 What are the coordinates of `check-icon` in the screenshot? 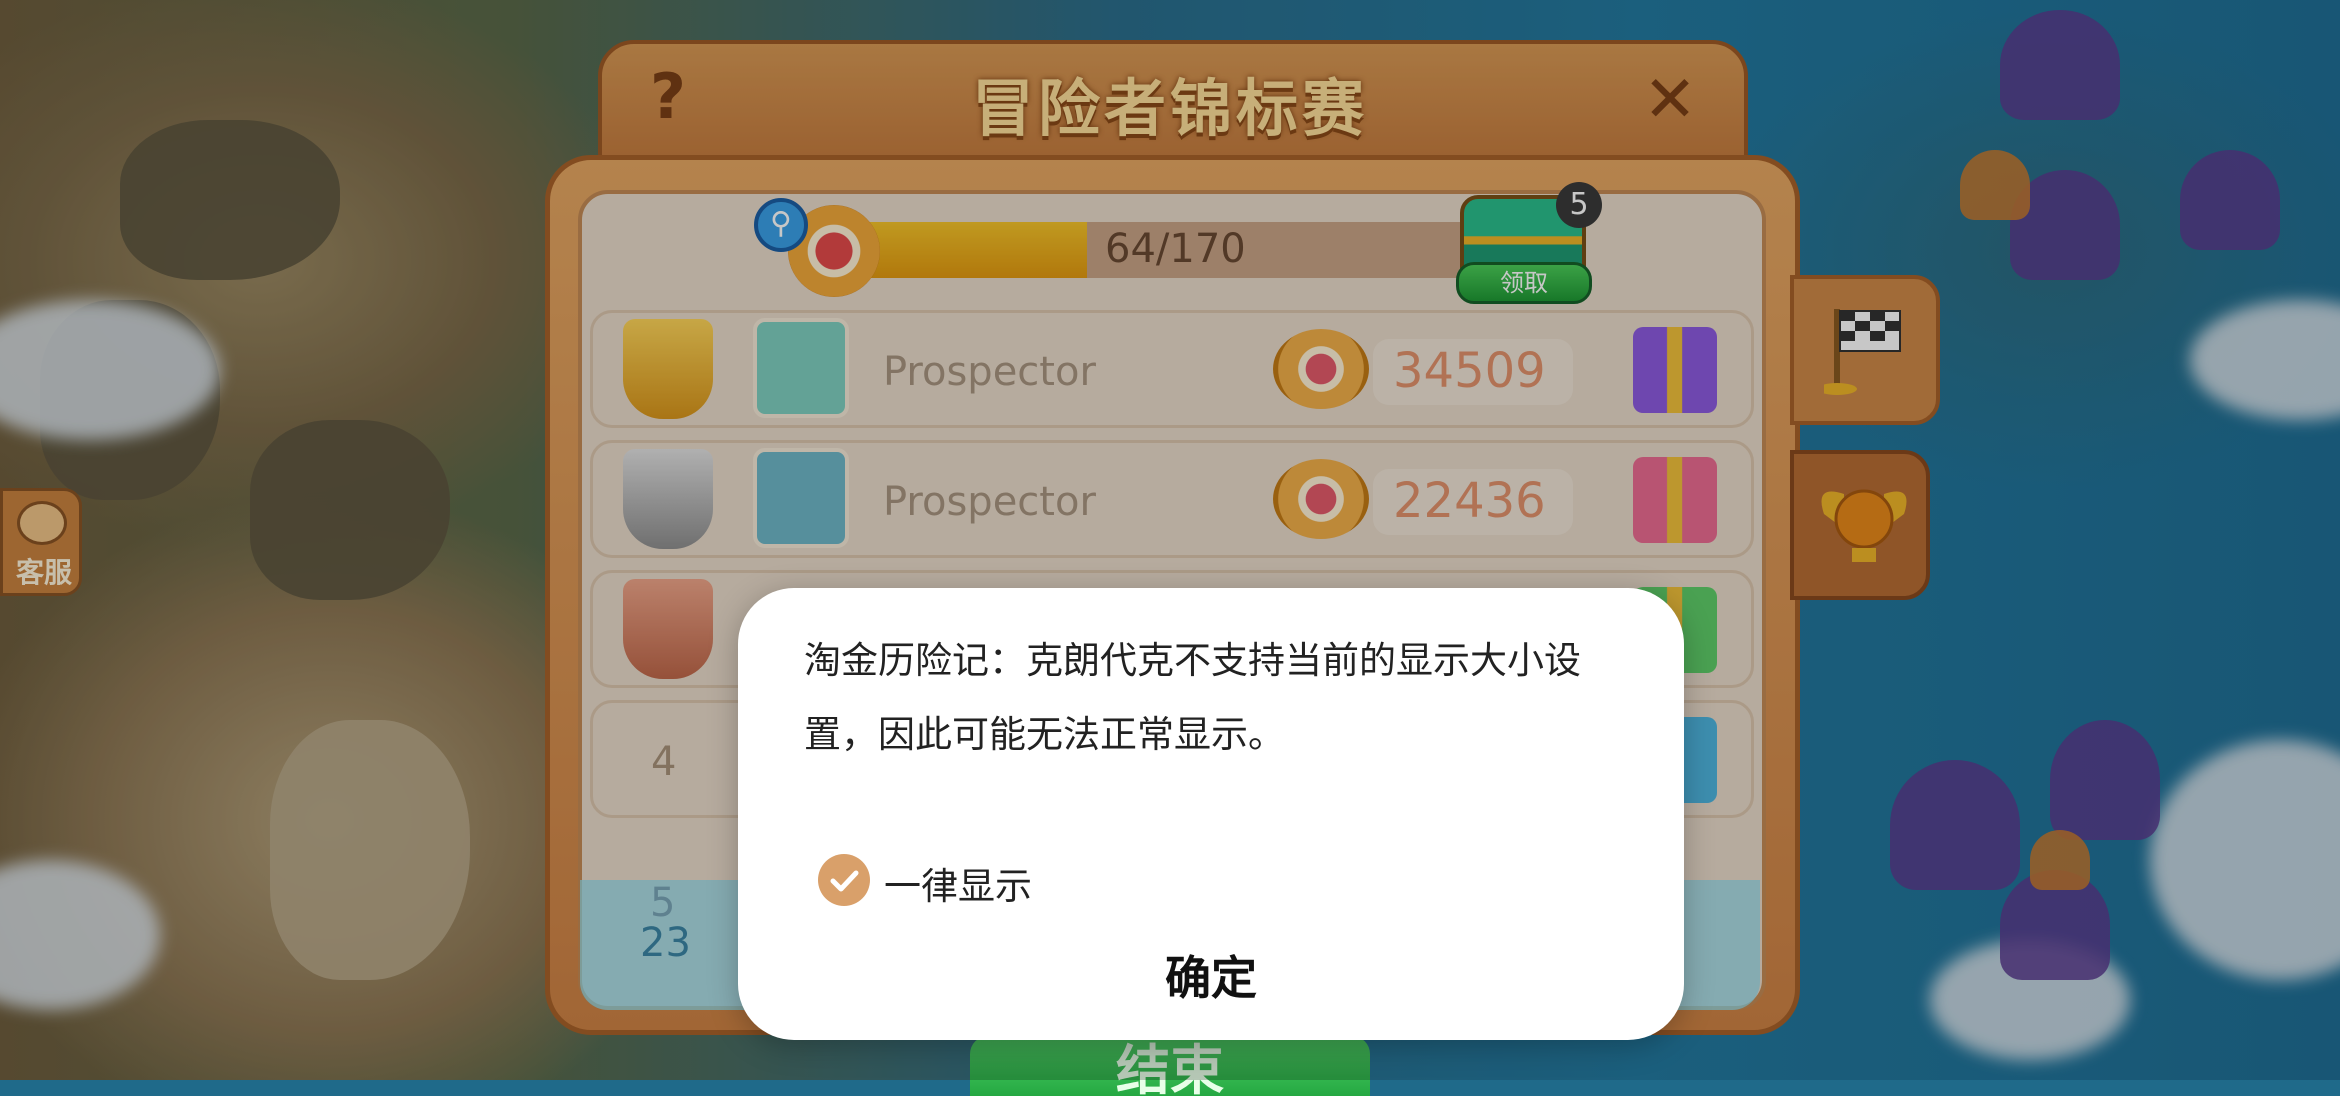 It's located at (844, 881).